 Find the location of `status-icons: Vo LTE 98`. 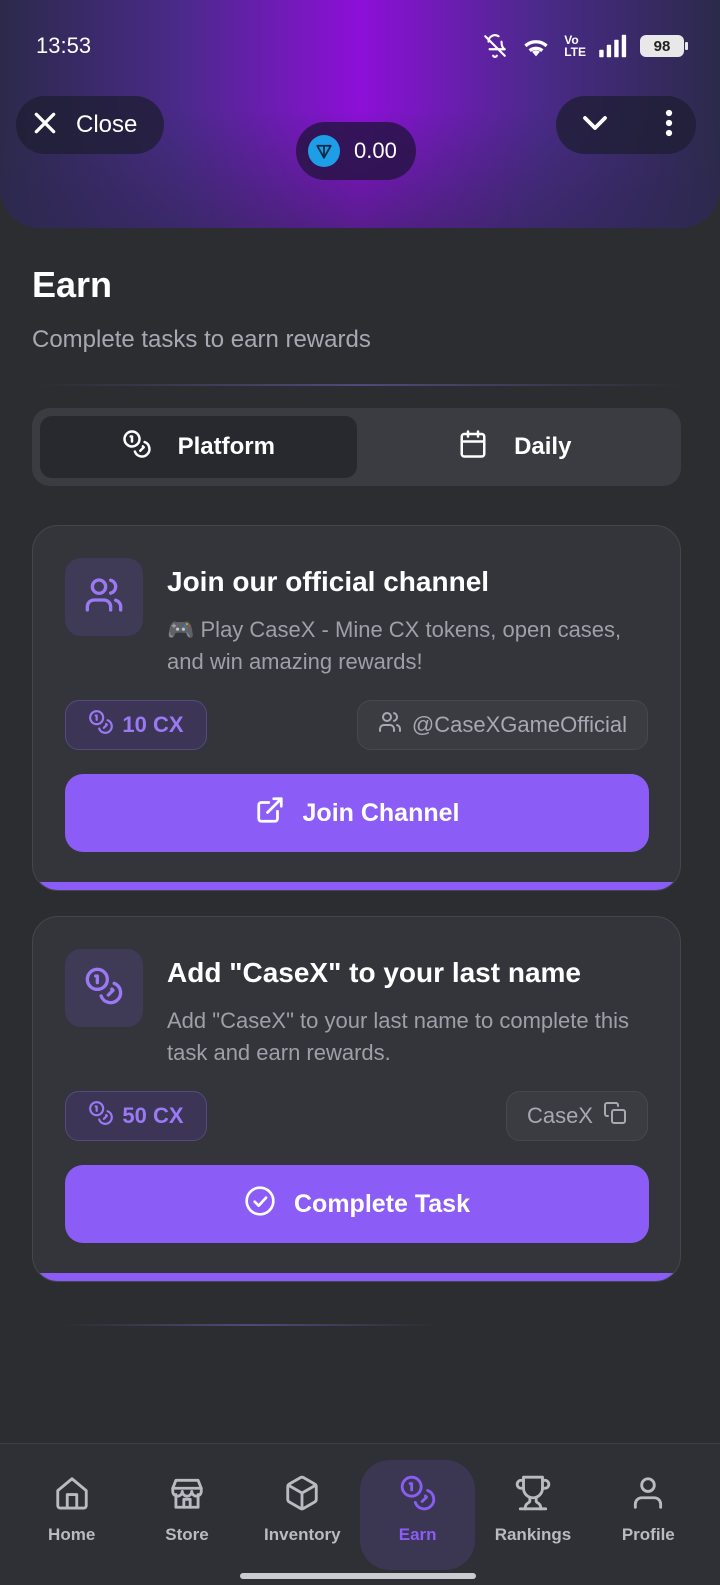

status-icons: Vo LTE 98 is located at coordinates (585, 46).